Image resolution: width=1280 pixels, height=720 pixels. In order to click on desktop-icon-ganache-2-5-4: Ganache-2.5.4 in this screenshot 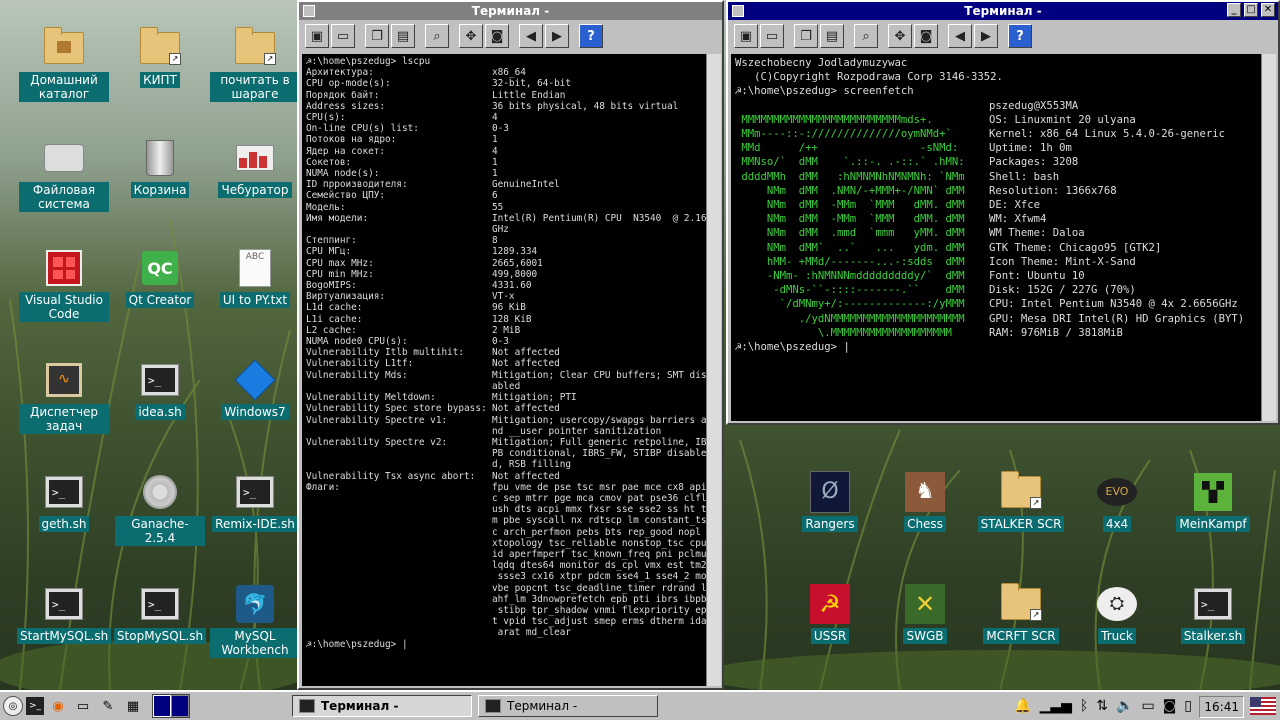, I will do `click(160, 509)`.